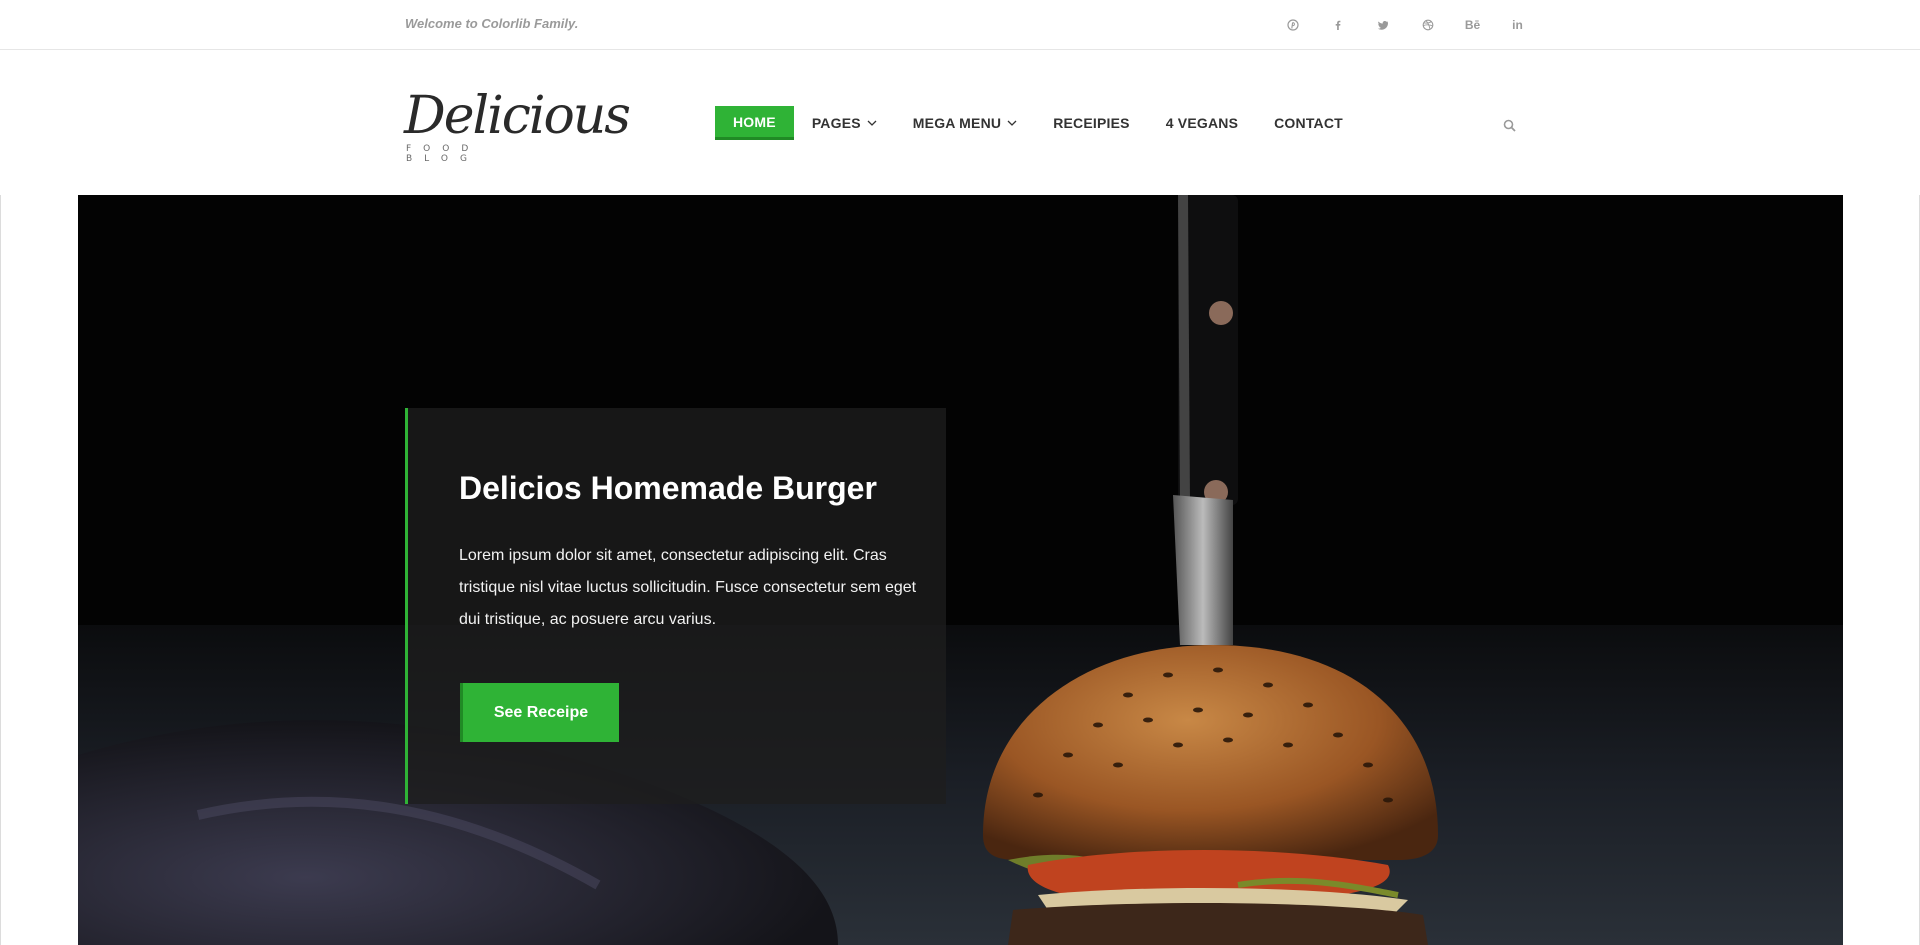 This screenshot has width=1920, height=945. What do you see at coordinates (836, 123) in the screenshot?
I see `nav-label: PAGES` at bounding box center [836, 123].